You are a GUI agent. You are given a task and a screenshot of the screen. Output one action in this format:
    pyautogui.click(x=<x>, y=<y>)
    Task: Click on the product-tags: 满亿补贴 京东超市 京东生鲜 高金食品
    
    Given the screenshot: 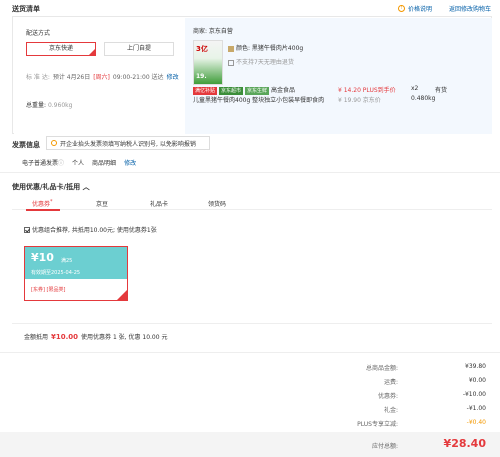 What is the action you would take?
    pyautogui.click(x=244, y=90)
    